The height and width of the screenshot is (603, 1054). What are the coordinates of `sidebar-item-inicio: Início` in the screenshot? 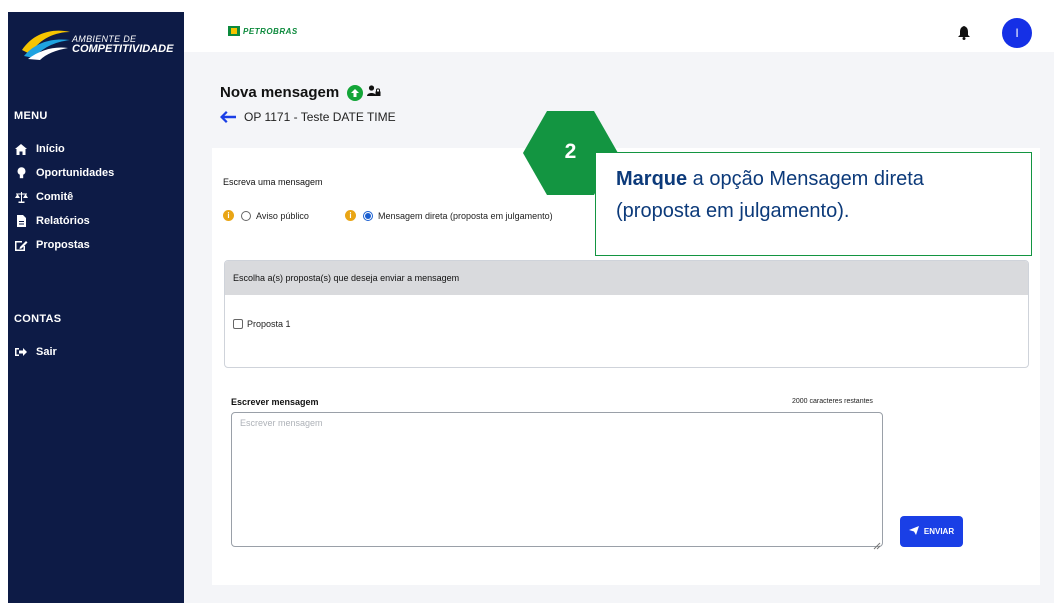 It's located at (39, 149).